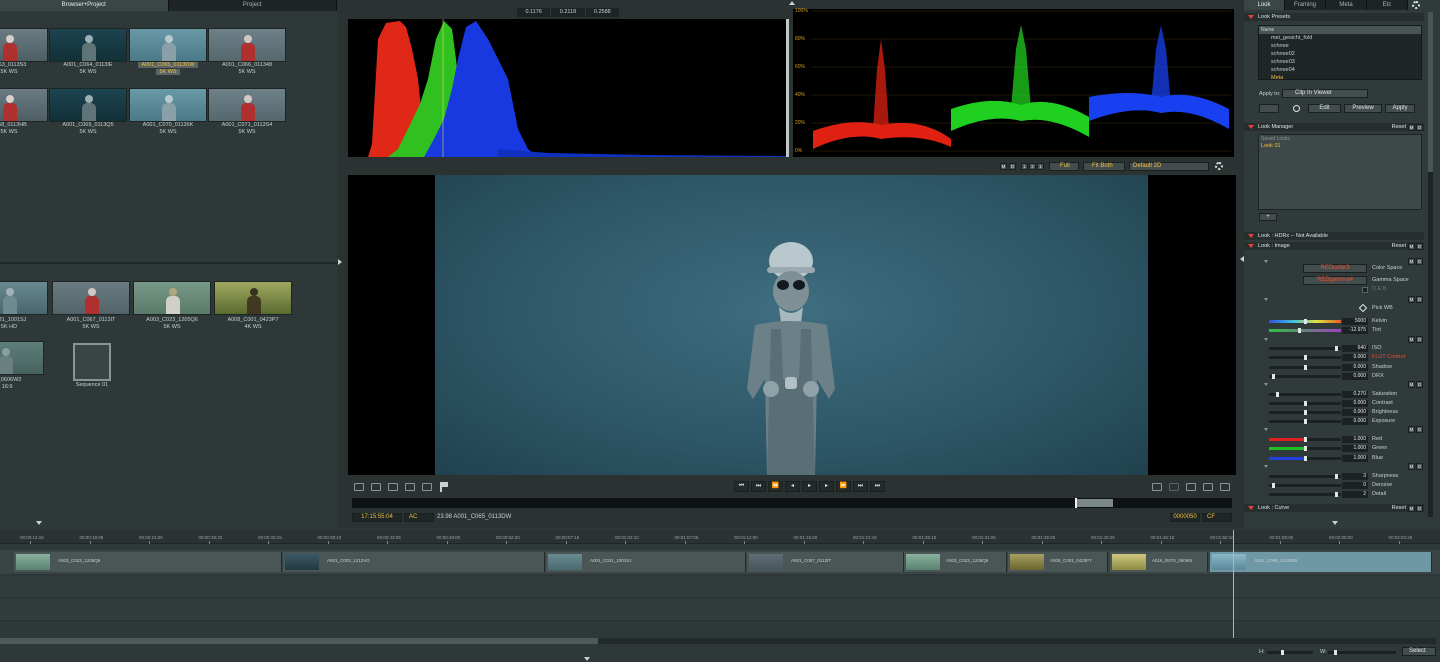  I want to click on param-value: 640, so click(1355, 348).